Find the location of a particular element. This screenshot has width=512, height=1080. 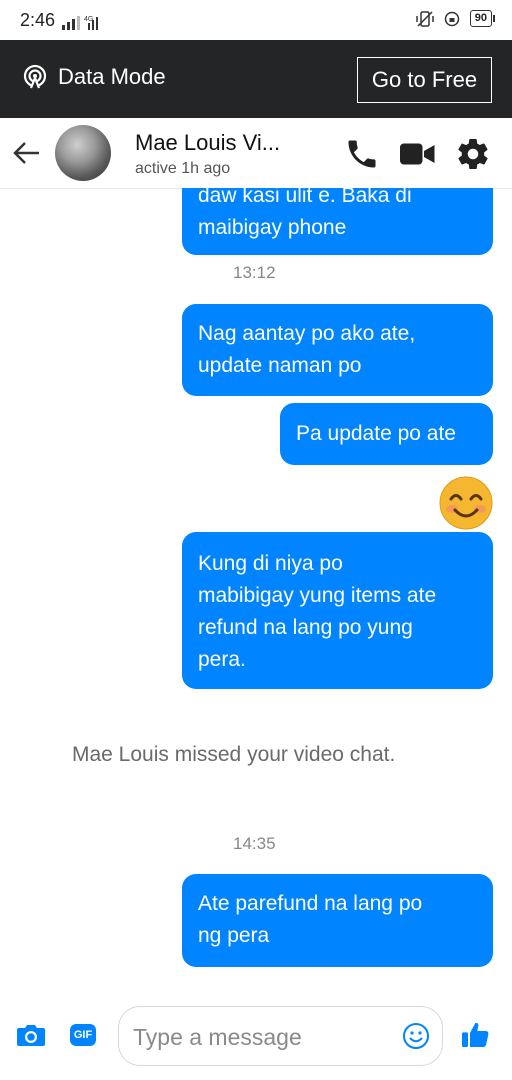

data-mode-label-group: Data Mode is located at coordinates (94, 77).